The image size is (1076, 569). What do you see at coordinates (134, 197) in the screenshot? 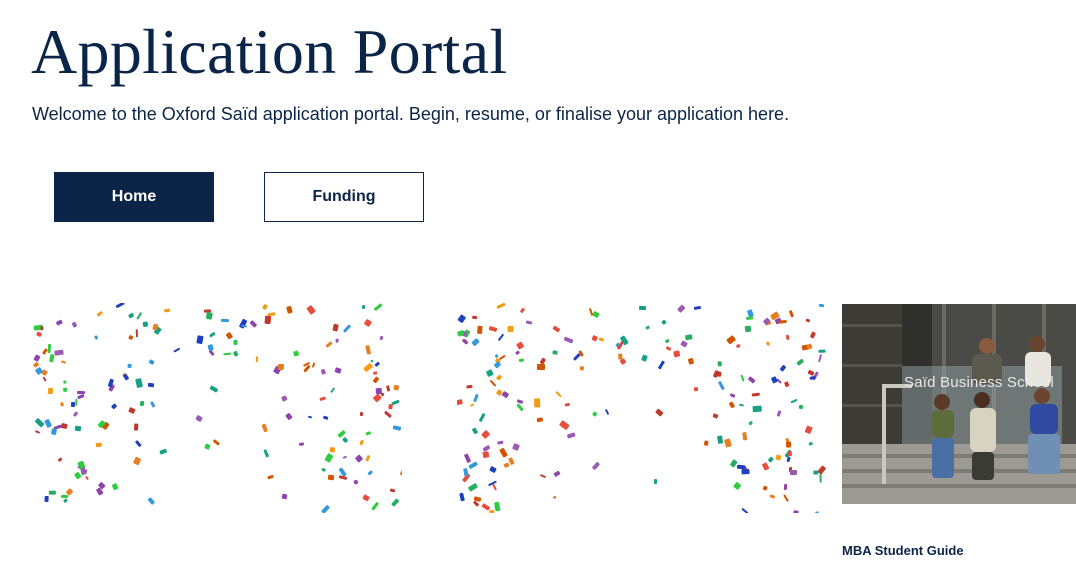
I see `home-button: Home` at bounding box center [134, 197].